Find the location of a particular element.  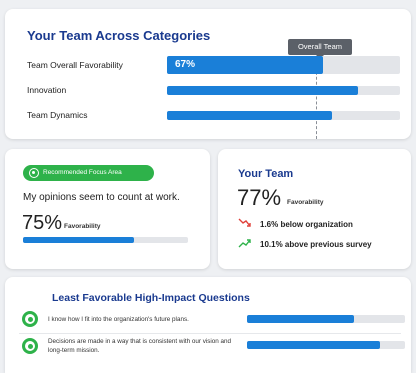

innovation-bar is located at coordinates (283, 90).